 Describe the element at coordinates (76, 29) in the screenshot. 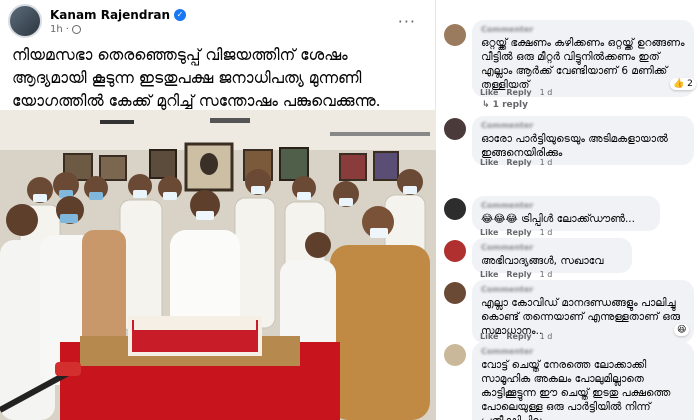

I see `globe-icon` at that location.